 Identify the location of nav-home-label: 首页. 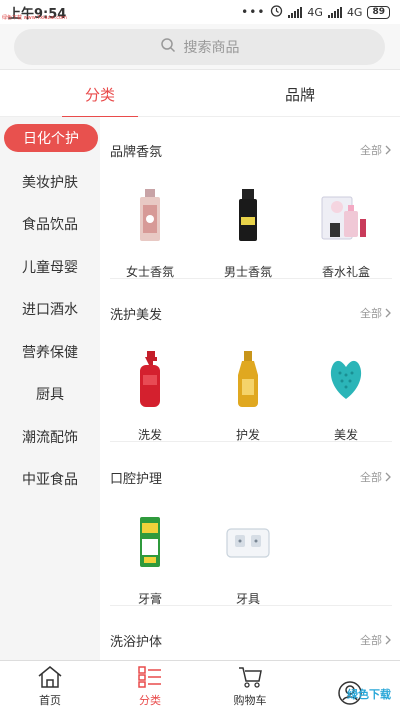
(50, 700).